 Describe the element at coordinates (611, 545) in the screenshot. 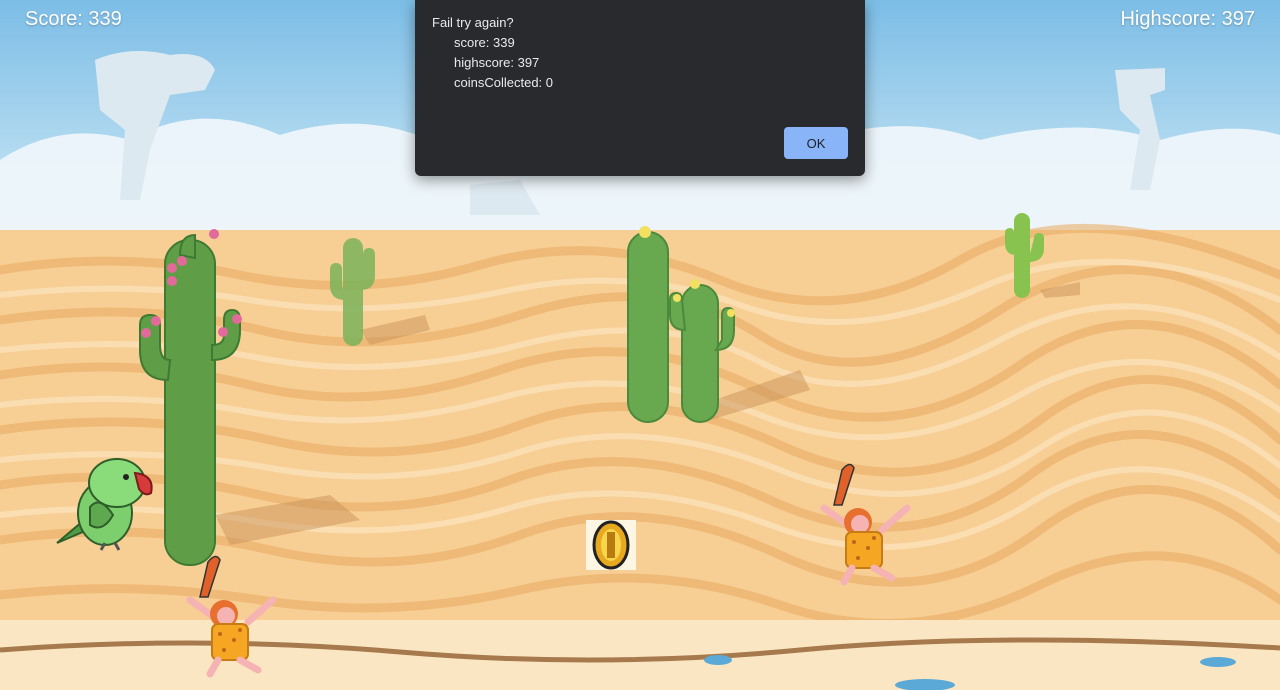

I see `coin-icon` at that location.